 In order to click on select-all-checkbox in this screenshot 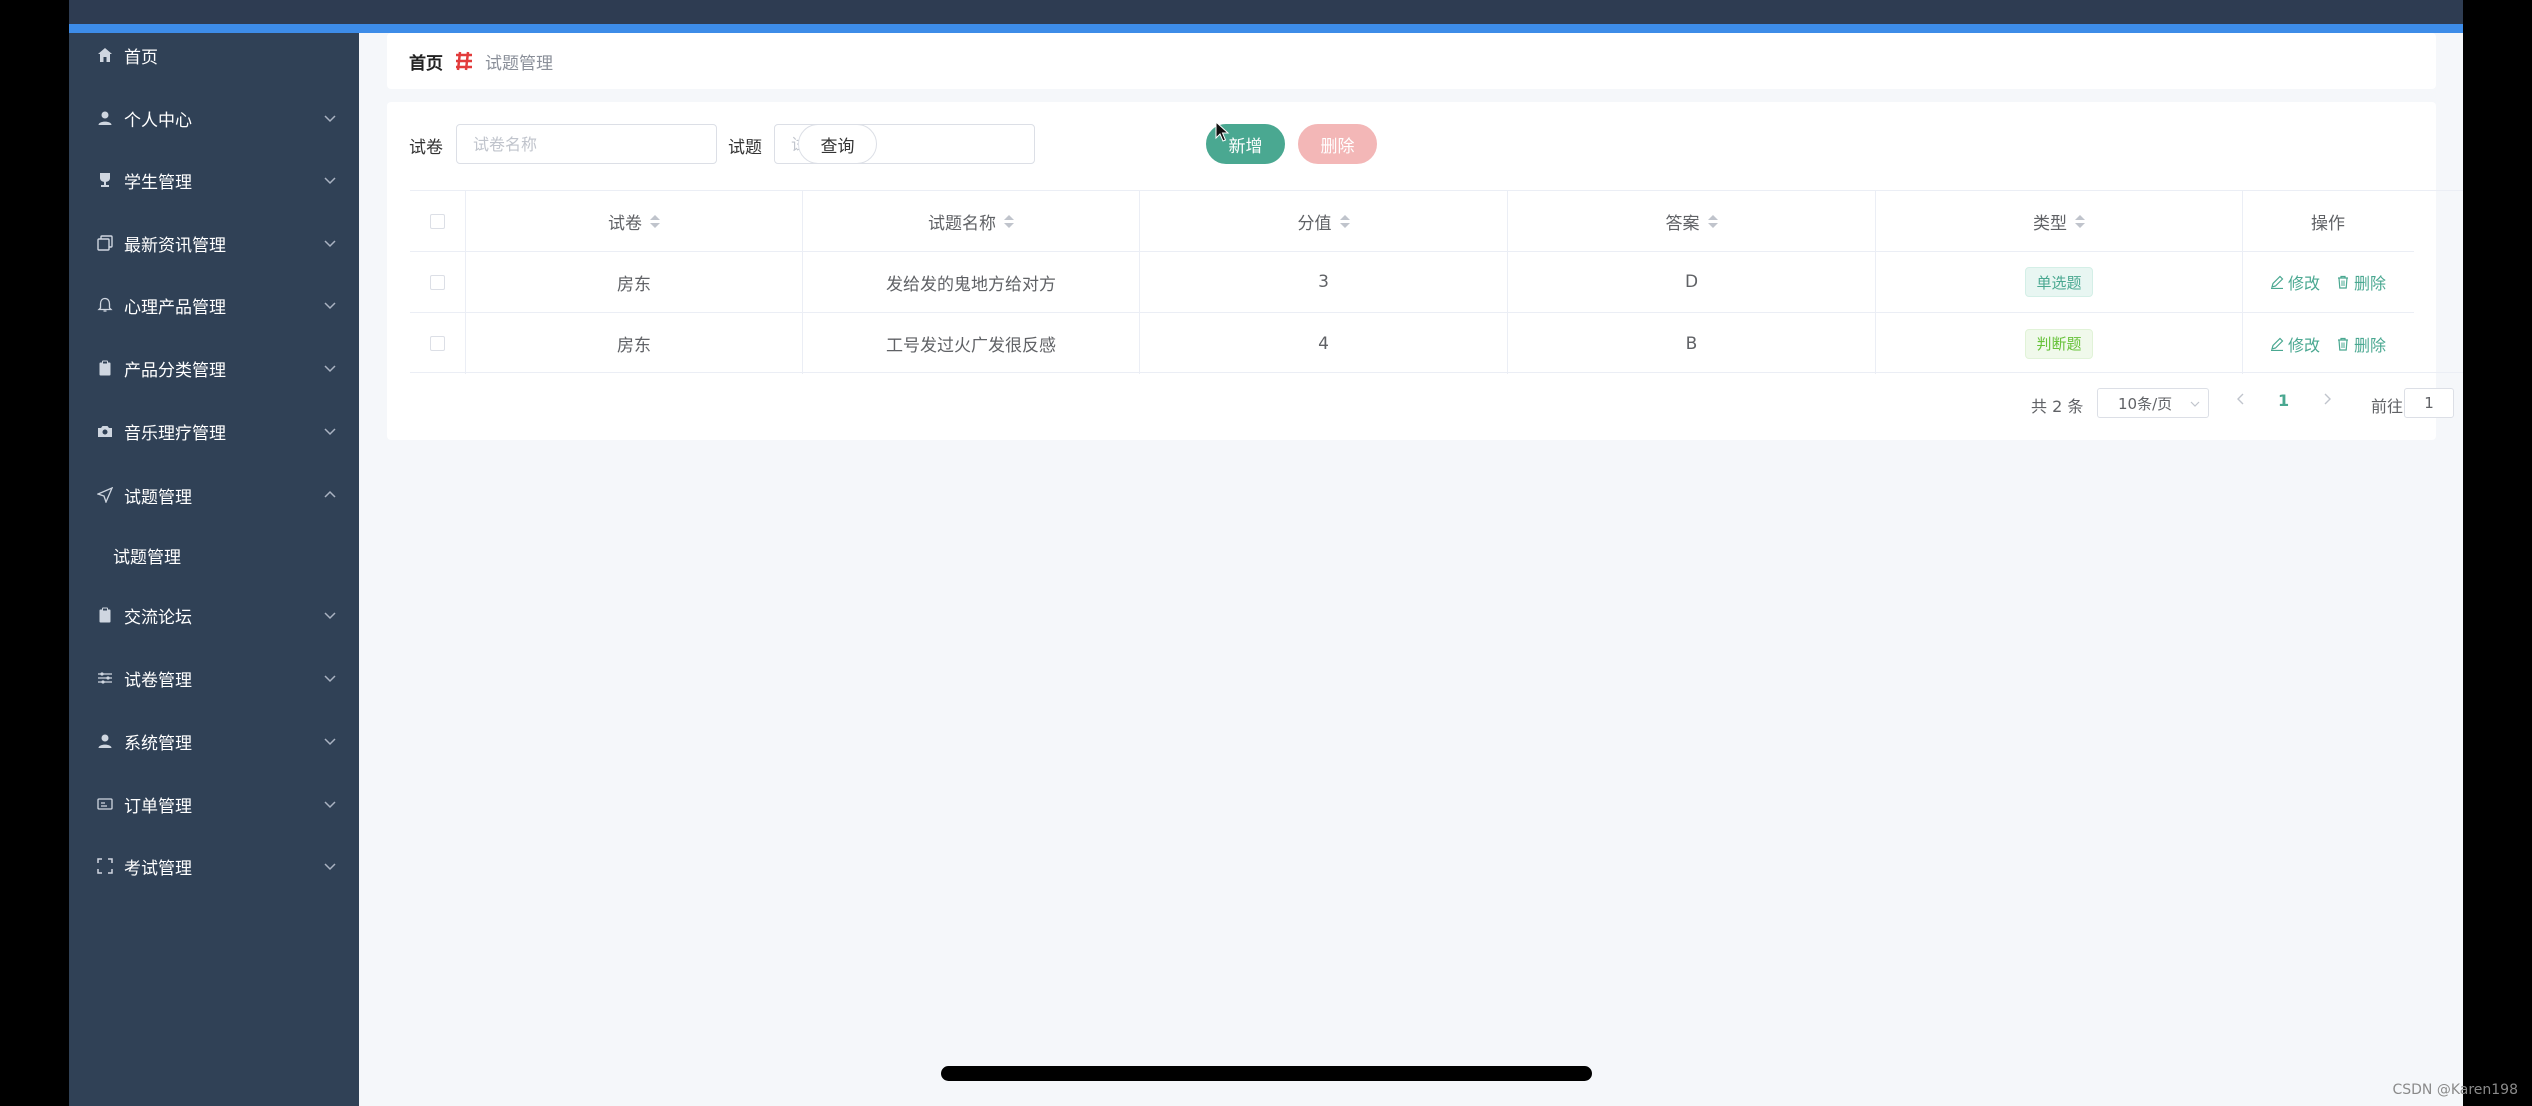, I will do `click(437, 221)`.